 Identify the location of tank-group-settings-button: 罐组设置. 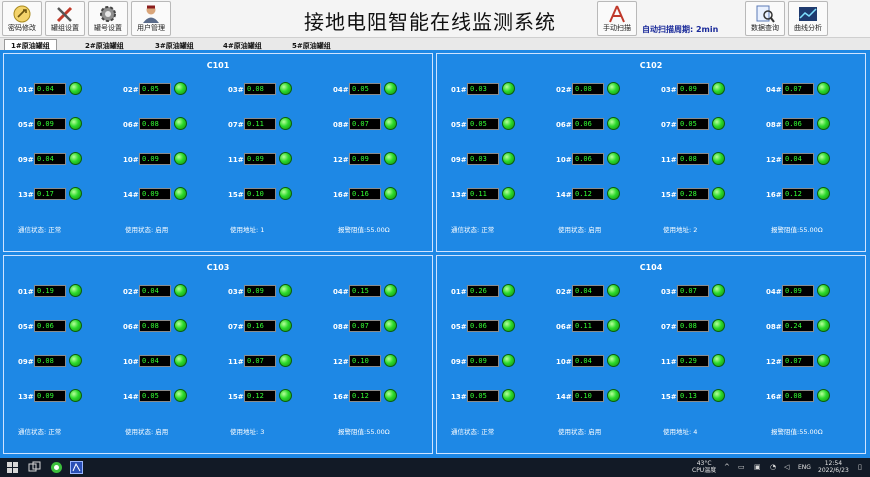
(65, 18).